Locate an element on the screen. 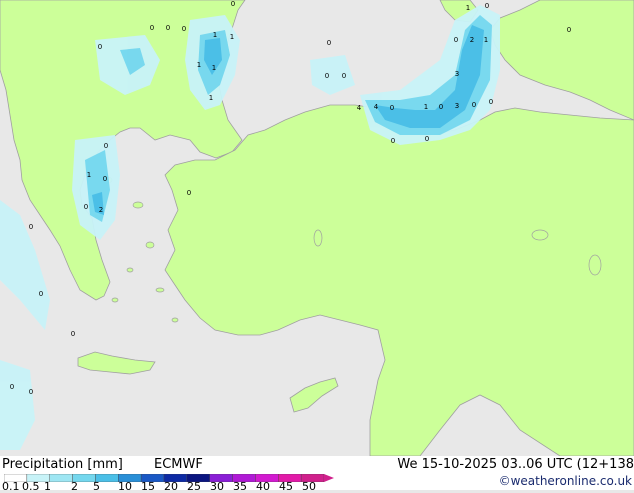 The image size is (634, 493). color-scale-tick-label: 0.5 is located at coordinates (31, 486).